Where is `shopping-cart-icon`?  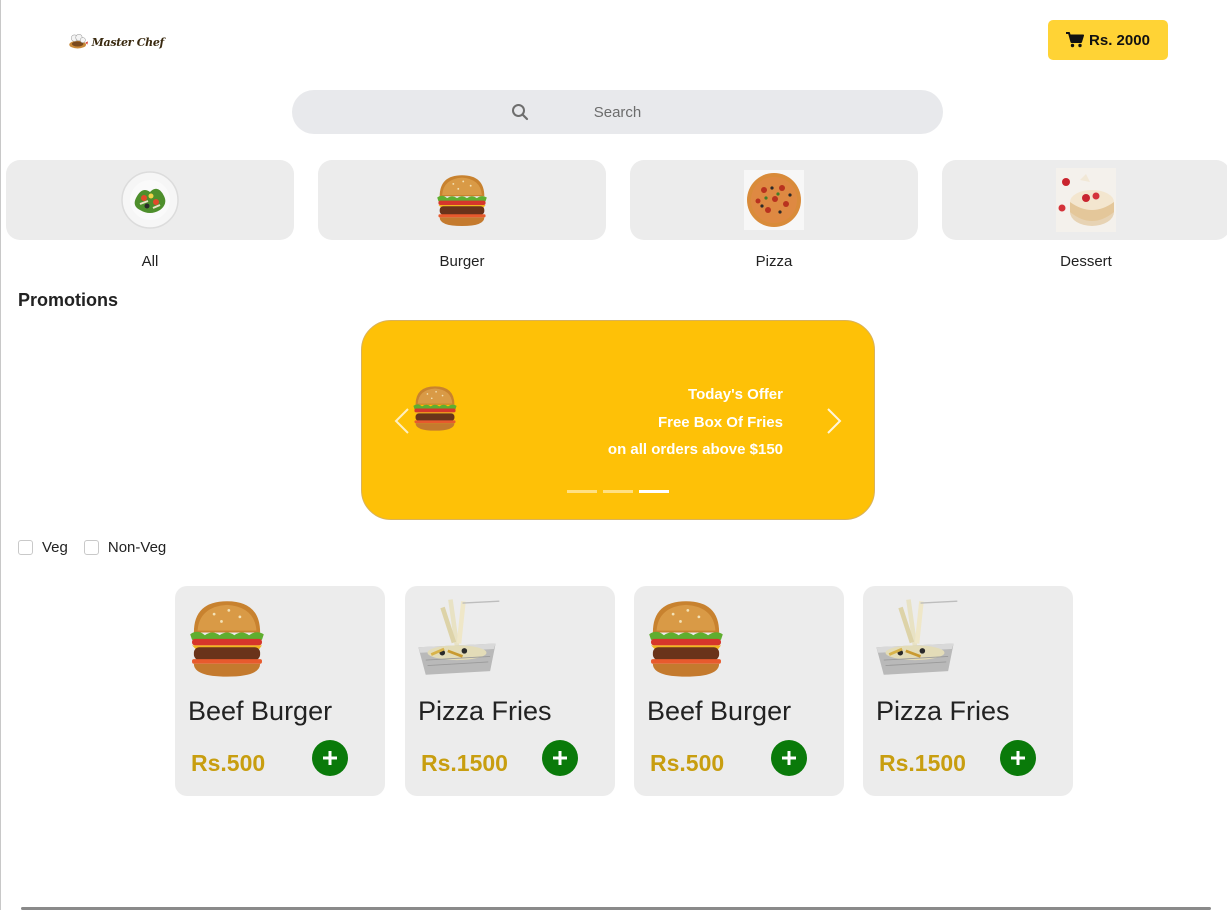 shopping-cart-icon is located at coordinates (1075, 40).